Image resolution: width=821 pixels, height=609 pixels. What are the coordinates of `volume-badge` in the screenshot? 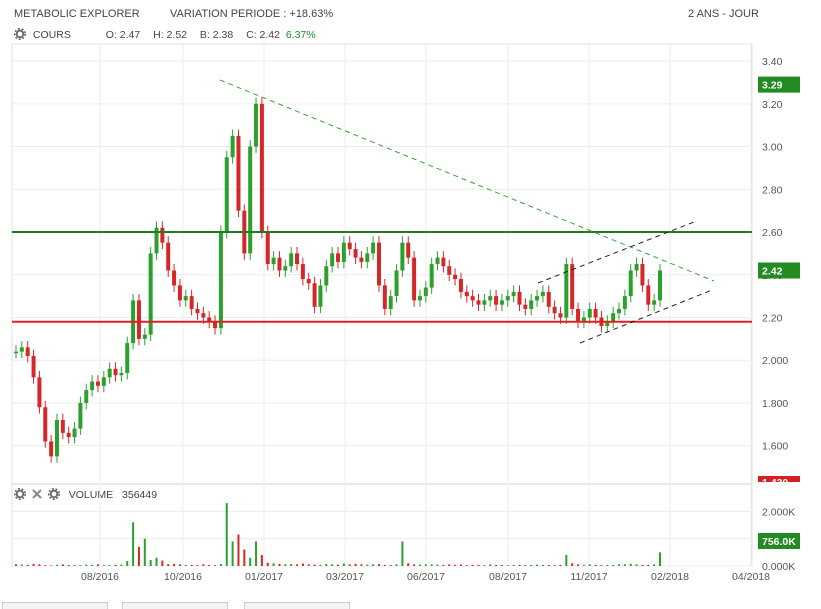 It's located at (779, 541).